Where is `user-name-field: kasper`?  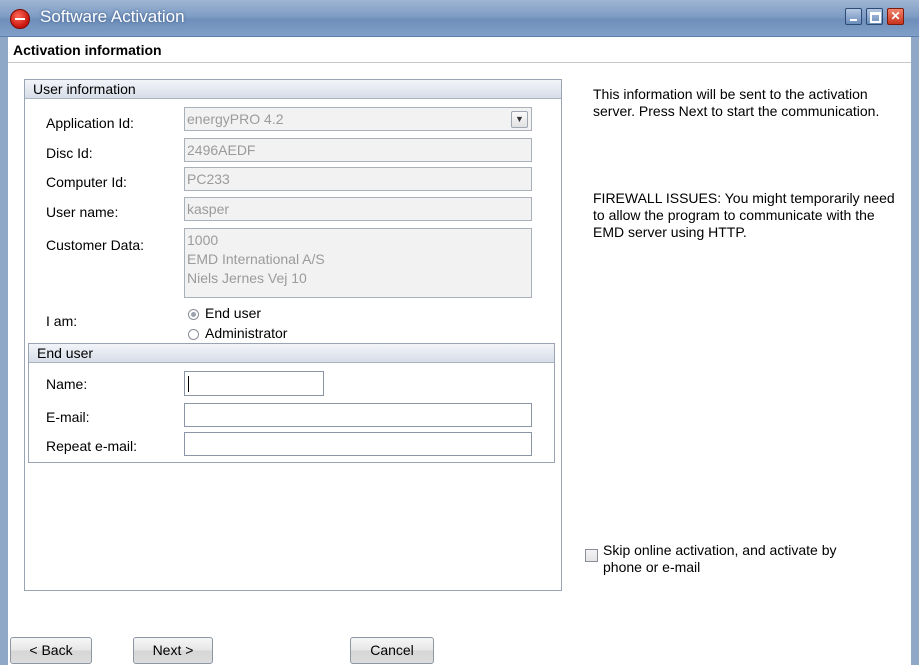
user-name-field: kasper is located at coordinates (358, 209).